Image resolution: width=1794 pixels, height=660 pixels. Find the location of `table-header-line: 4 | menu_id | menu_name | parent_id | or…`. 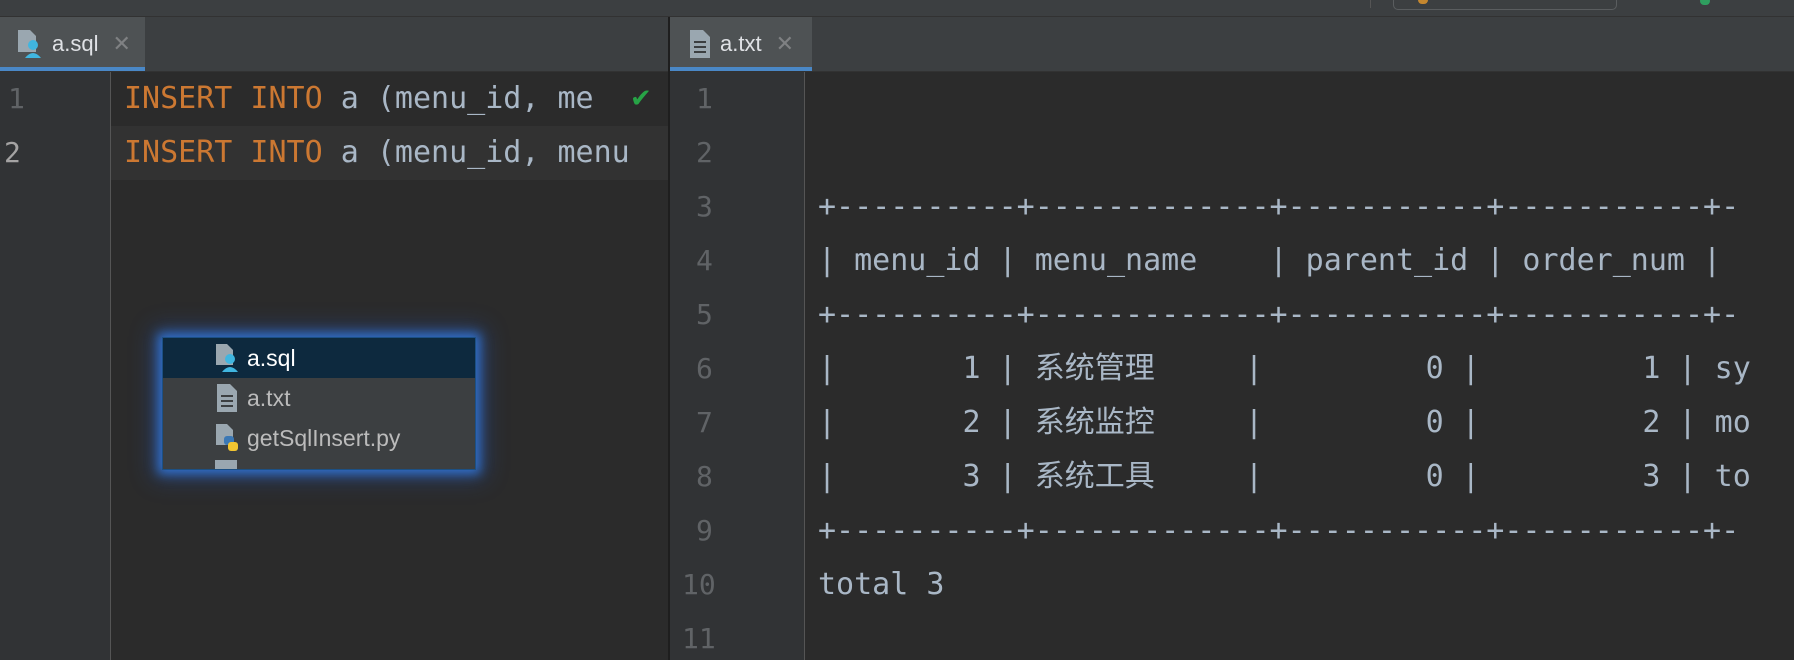

table-header-line: 4 | menu_id | menu_name | parent_id | or… is located at coordinates (1232, 261).